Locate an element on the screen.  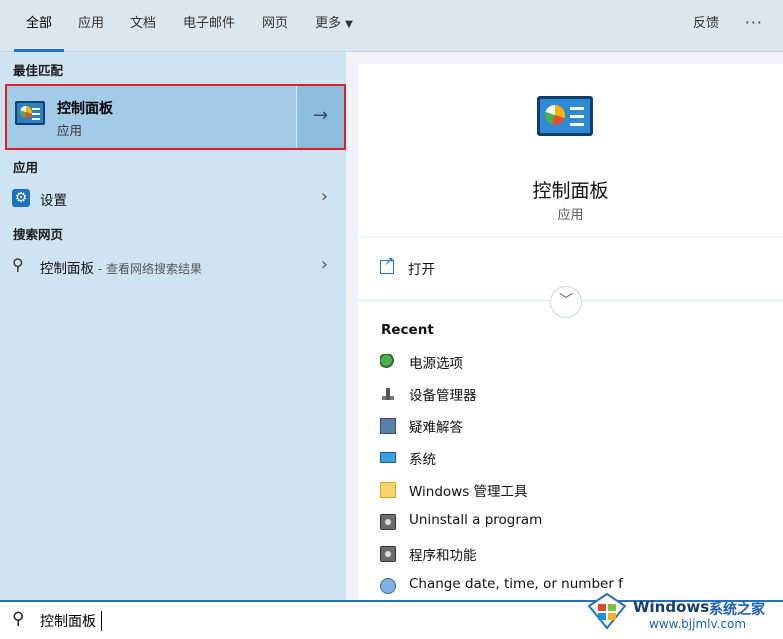
text-cursor is located at coordinates (101, 621).